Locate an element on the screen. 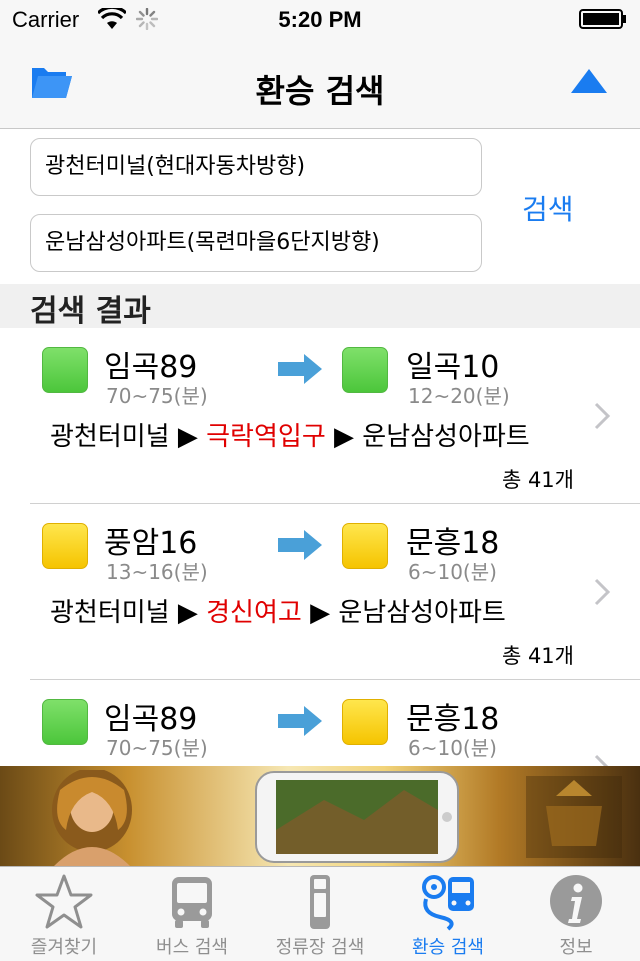 This screenshot has height=961, width=640. transfer-icon is located at coordinates (448, 903).